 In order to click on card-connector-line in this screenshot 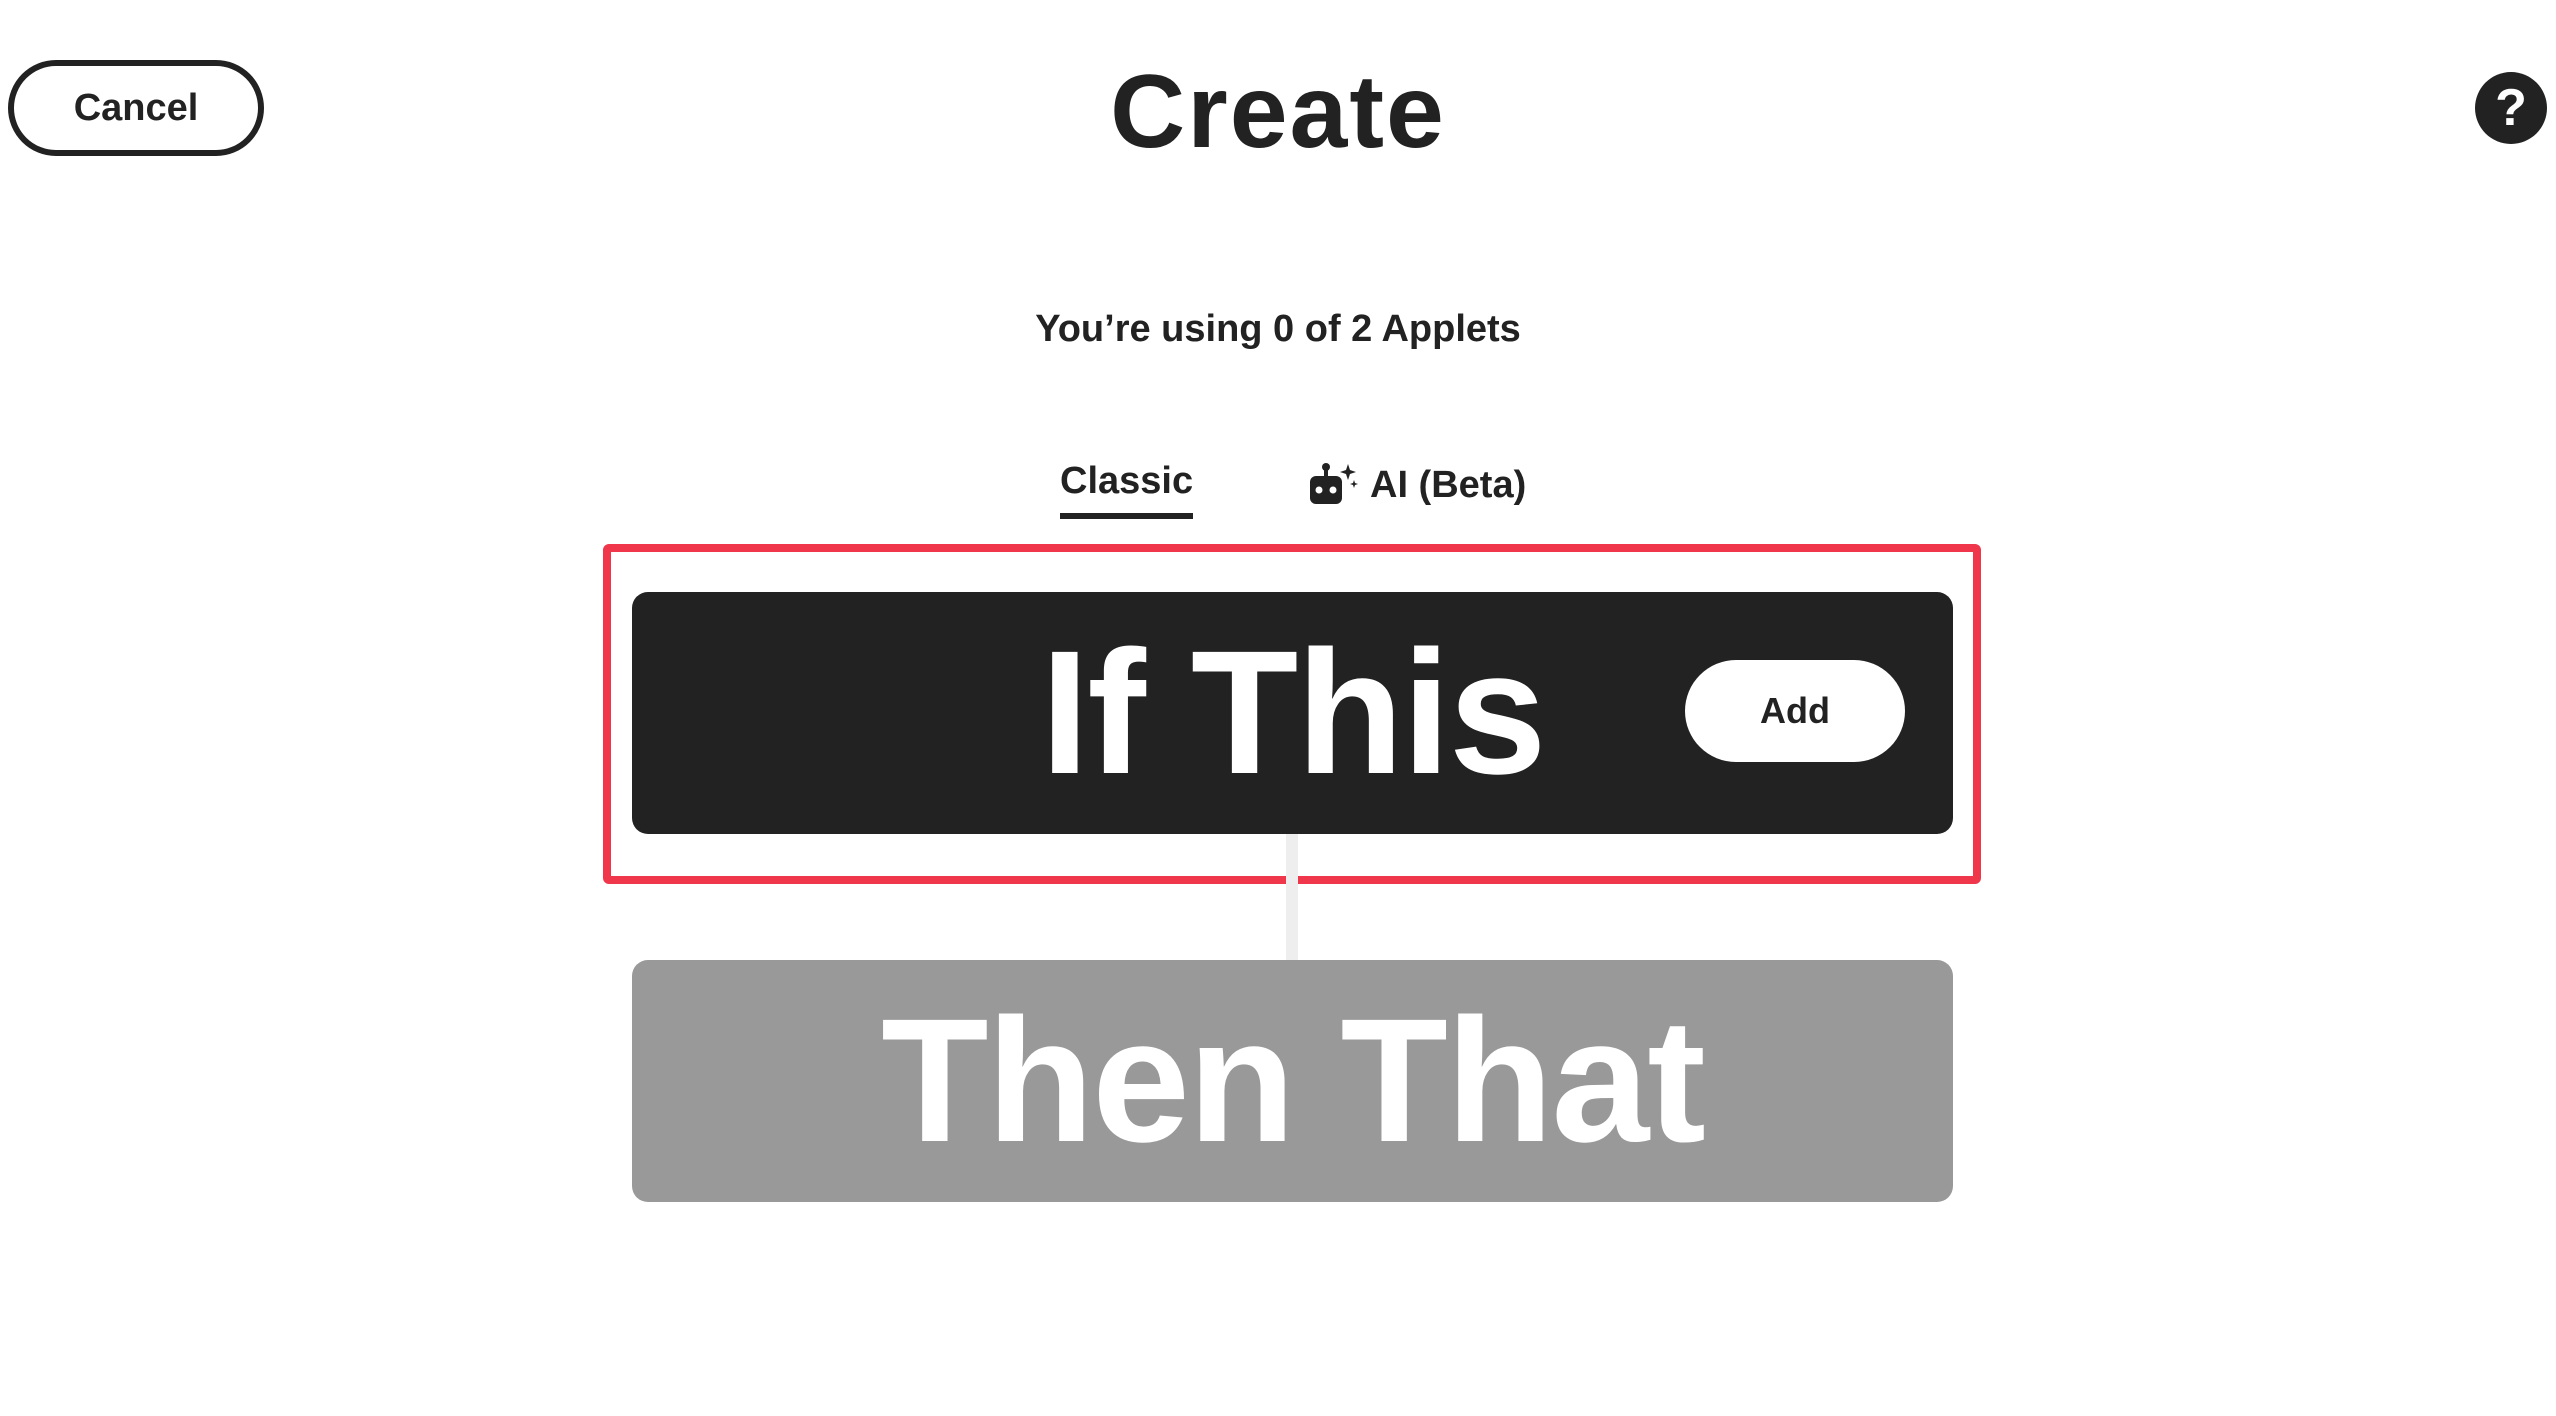, I will do `click(1292, 897)`.